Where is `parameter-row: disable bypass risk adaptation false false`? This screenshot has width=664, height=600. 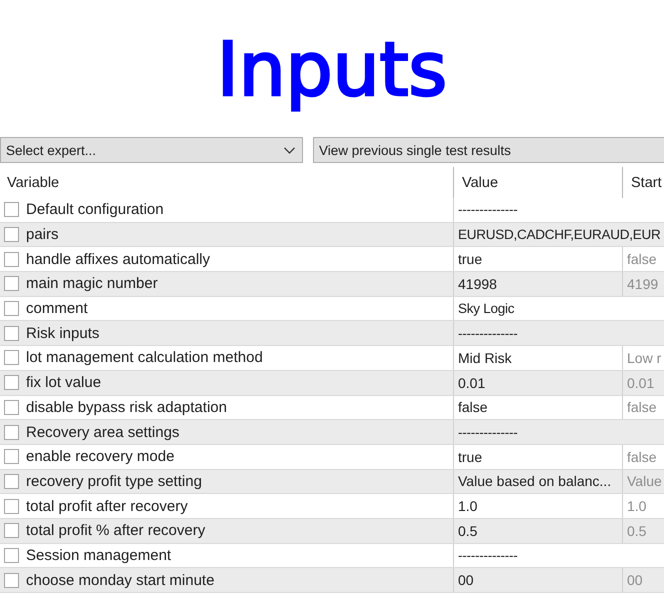
parameter-row: disable bypass risk adaptation false false is located at coordinates (332, 408).